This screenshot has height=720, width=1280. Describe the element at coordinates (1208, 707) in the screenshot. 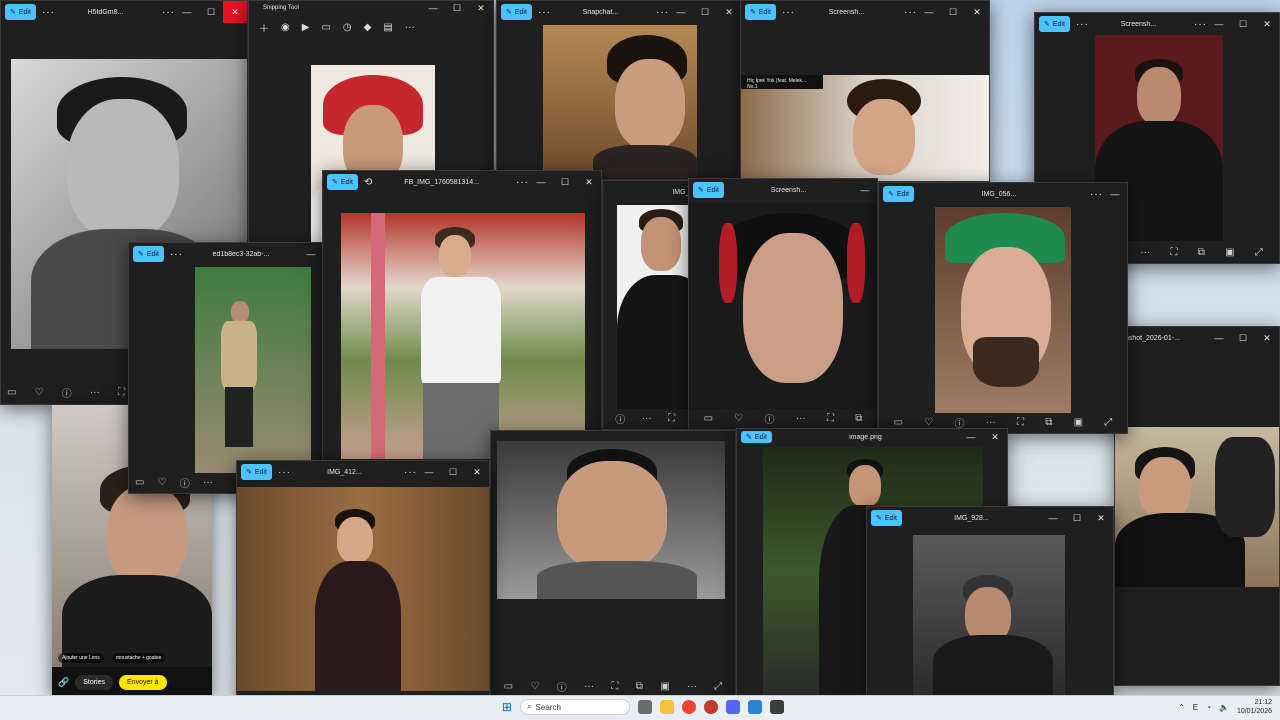

I see `wifi-icon: ◔` at that location.